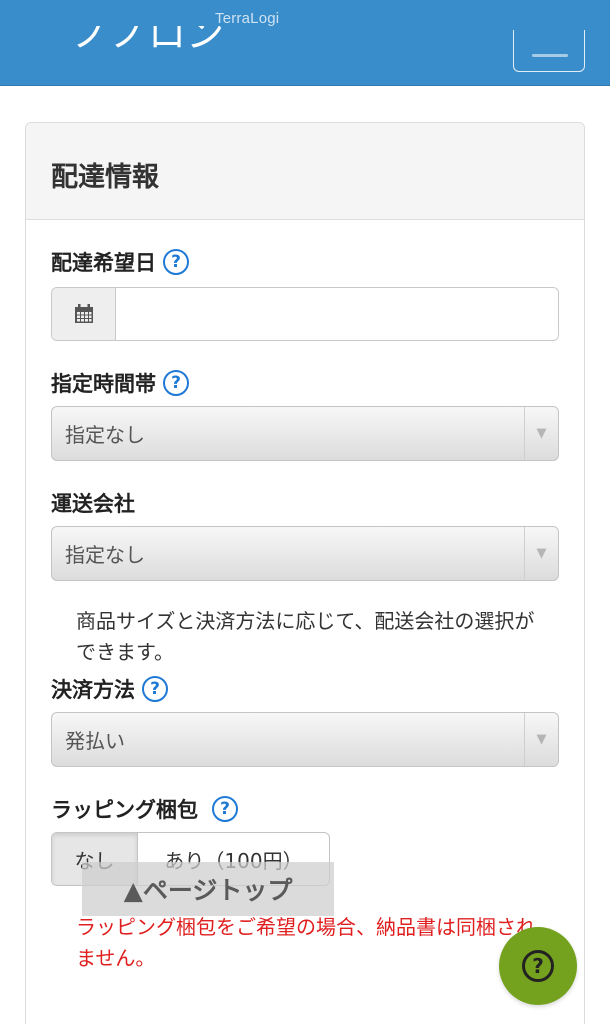 Image resolution: width=610 pixels, height=1024 pixels. Describe the element at coordinates (247, 18) in the screenshot. I see `brand-name: TerraLogi` at that location.